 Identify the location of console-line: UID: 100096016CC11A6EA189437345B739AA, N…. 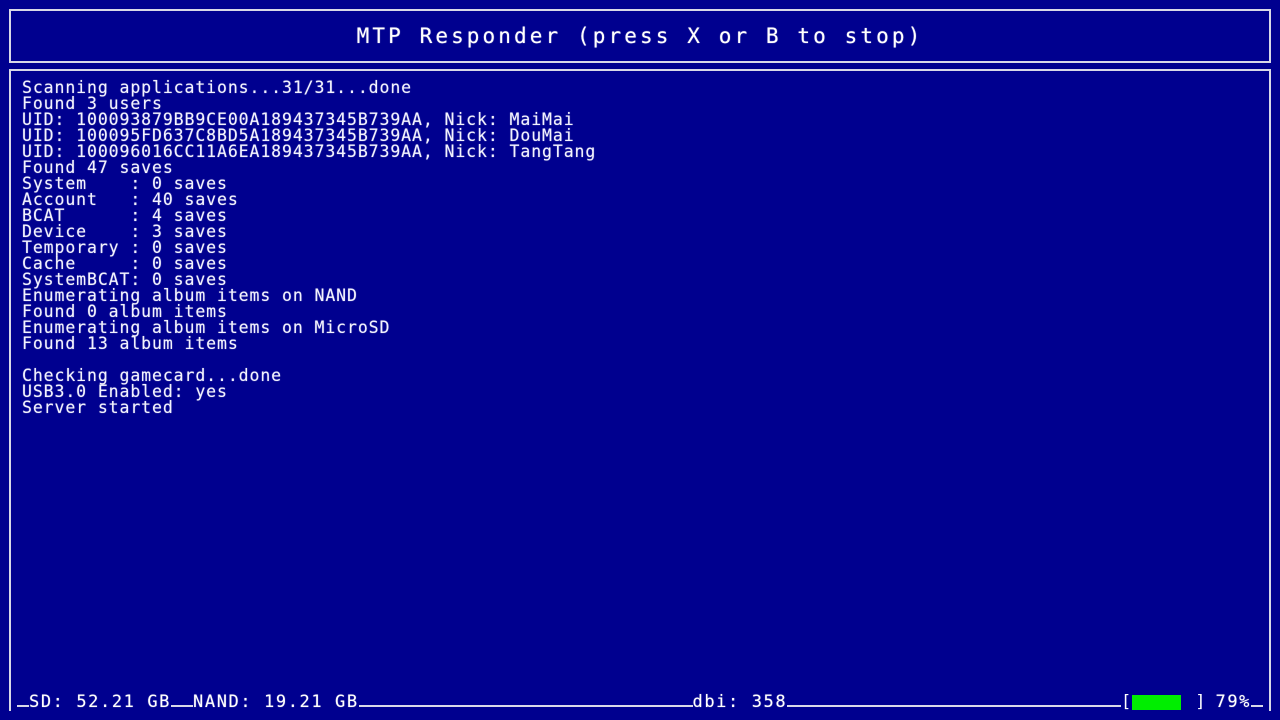
(309, 151).